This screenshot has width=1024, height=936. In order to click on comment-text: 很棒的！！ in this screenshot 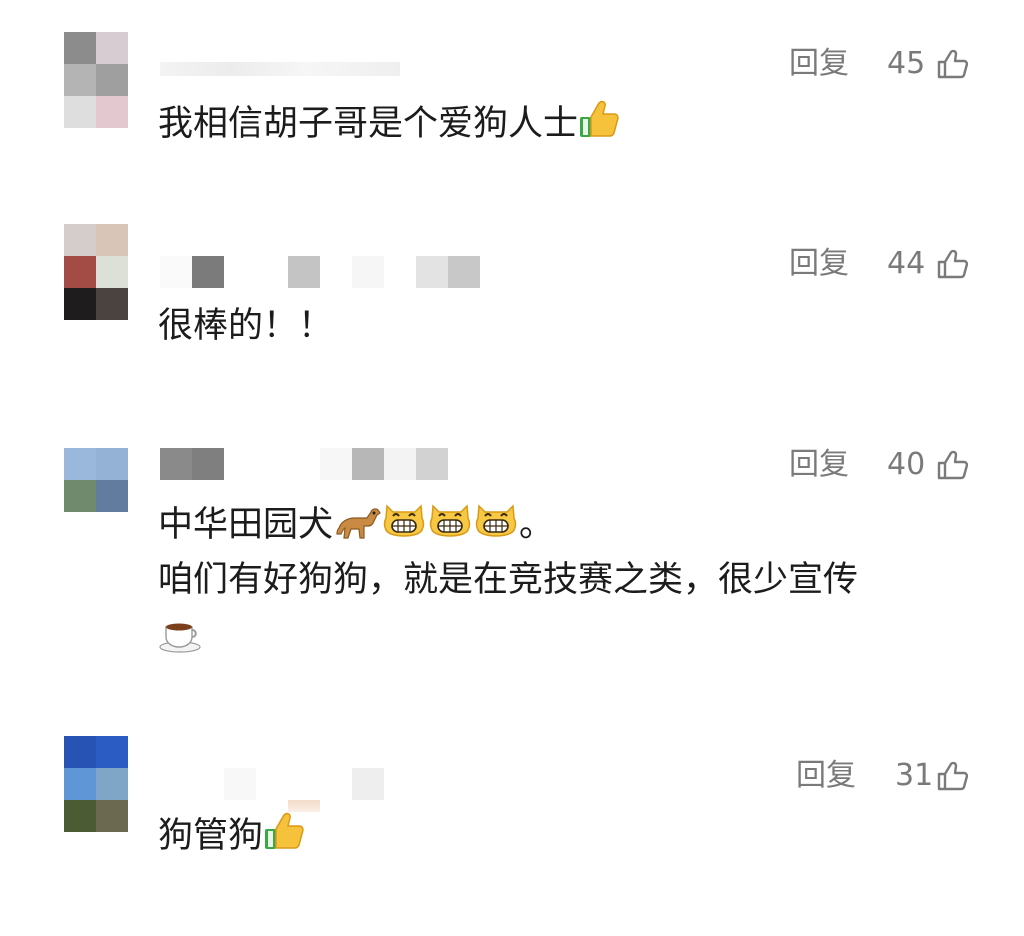, I will do `click(246, 326)`.